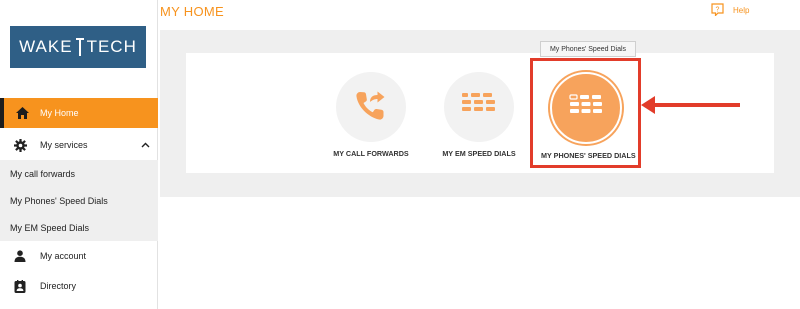 The image size is (800, 309). What do you see at coordinates (730, 10) in the screenshot?
I see `help-link: ? Help` at bounding box center [730, 10].